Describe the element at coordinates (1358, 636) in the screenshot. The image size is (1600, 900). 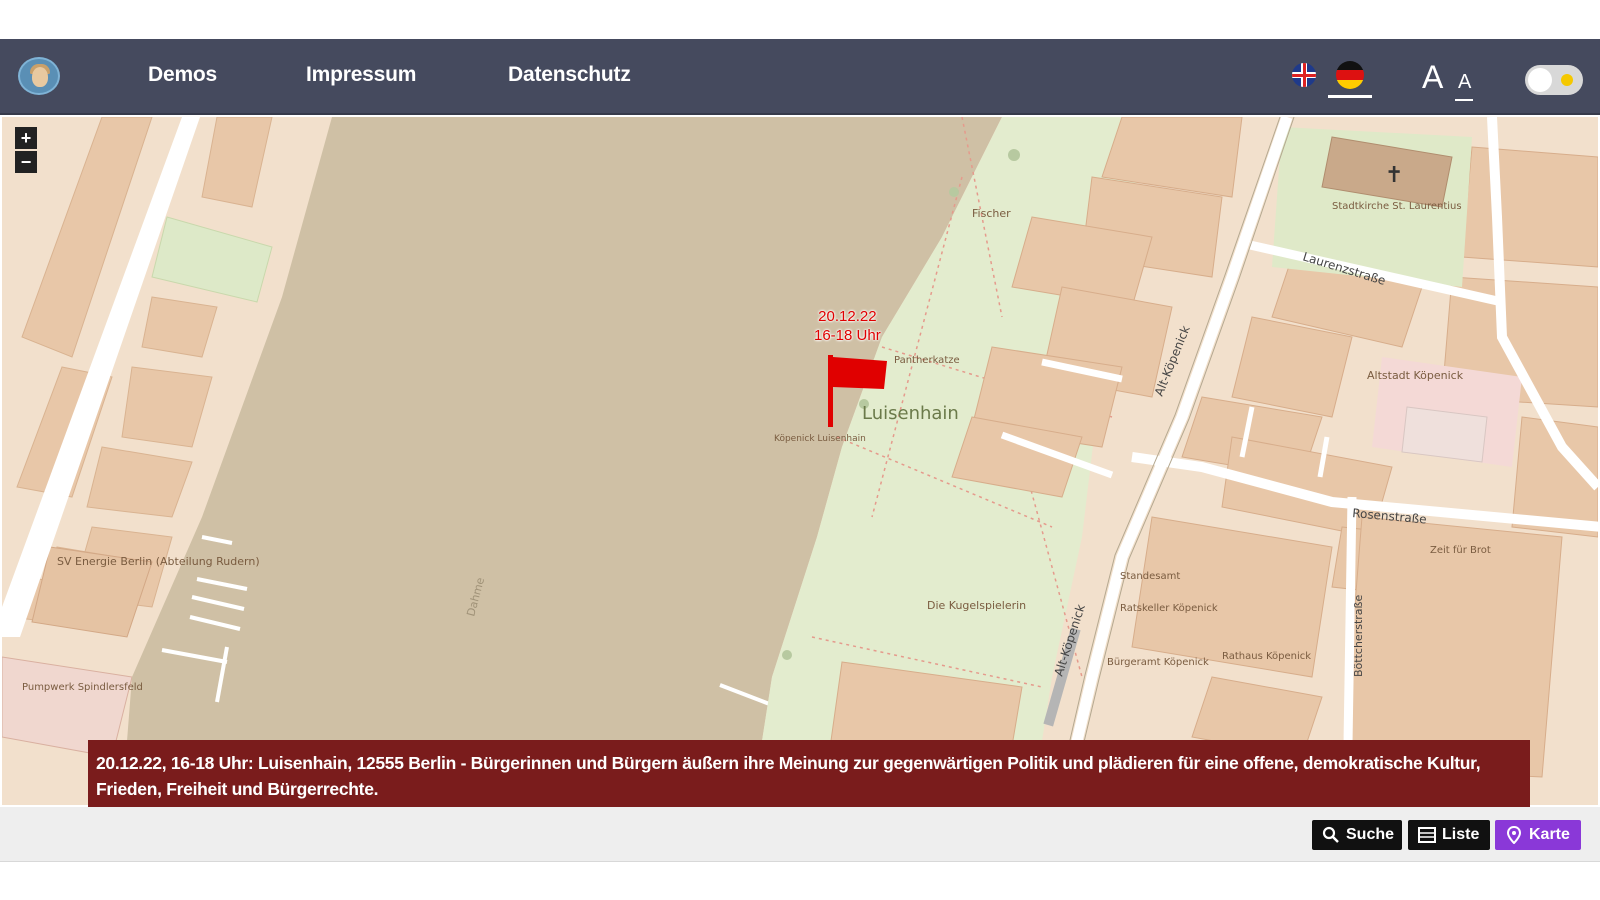
I see `label-boetzowstrasse: Böttcherstraße` at that location.